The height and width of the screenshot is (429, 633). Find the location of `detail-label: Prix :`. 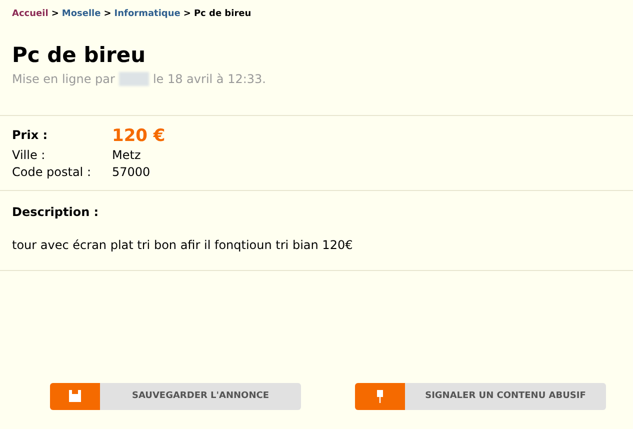

detail-label: Prix : is located at coordinates (30, 135).